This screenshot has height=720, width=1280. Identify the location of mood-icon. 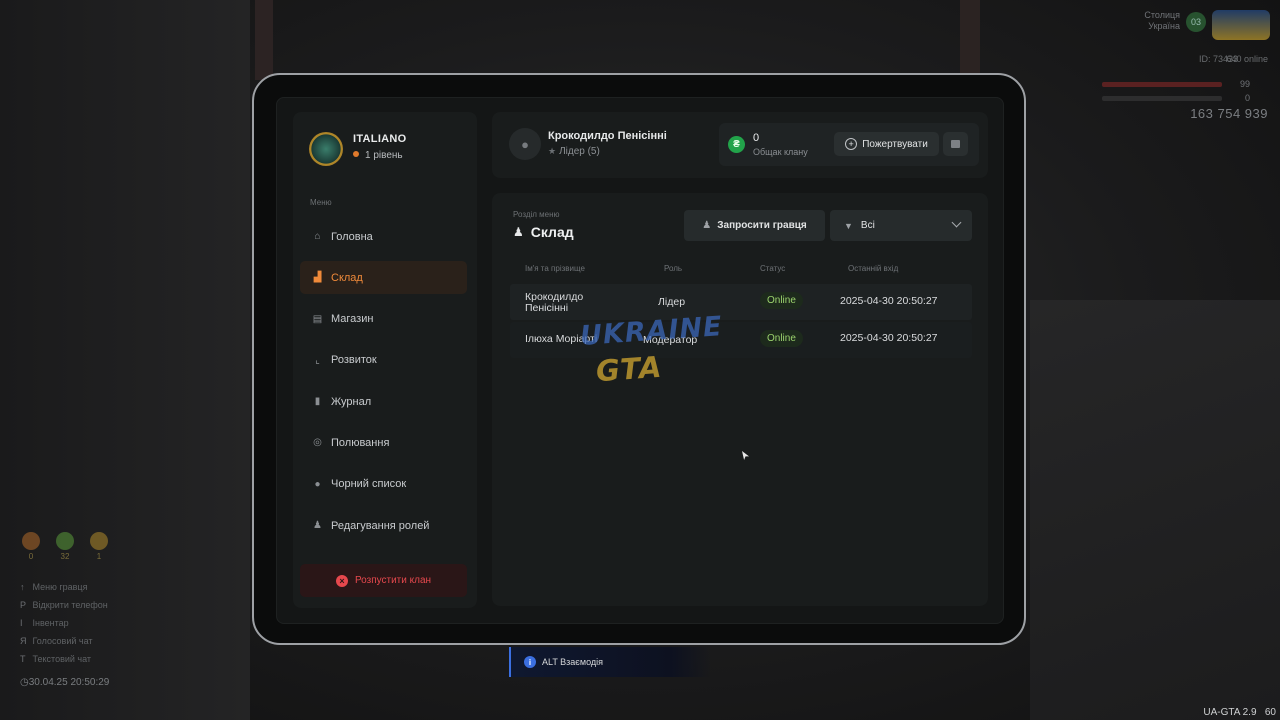
(99, 541).